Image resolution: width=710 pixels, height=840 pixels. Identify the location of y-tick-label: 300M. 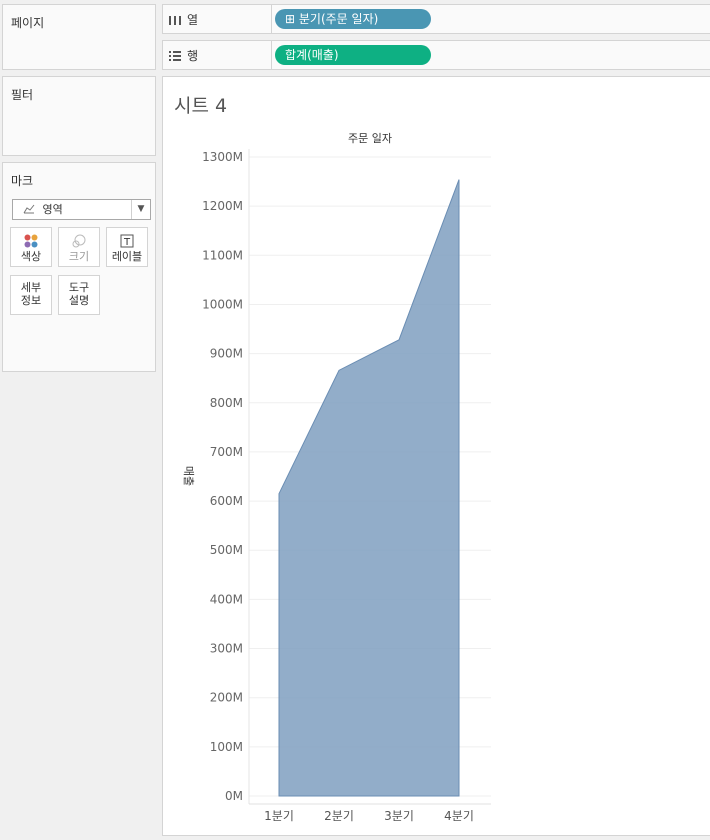
(226, 649).